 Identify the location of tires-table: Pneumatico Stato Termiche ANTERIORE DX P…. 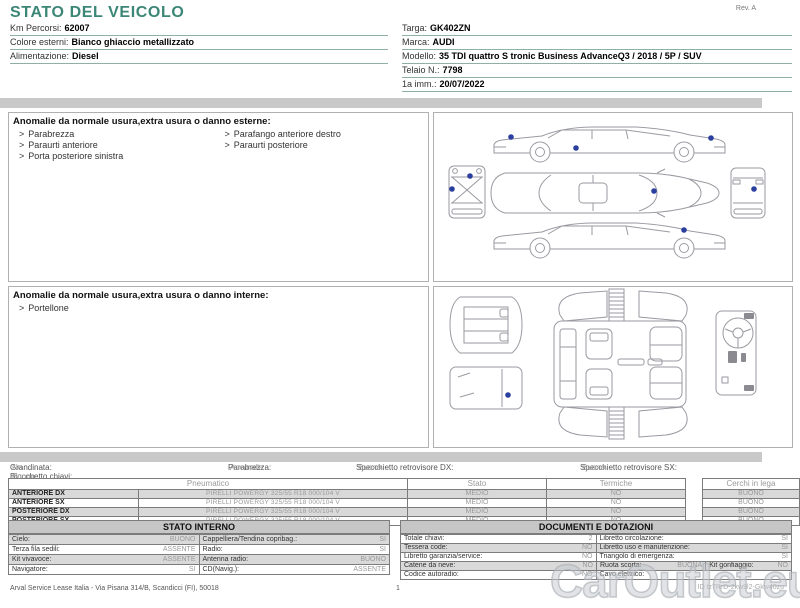
(347, 502).